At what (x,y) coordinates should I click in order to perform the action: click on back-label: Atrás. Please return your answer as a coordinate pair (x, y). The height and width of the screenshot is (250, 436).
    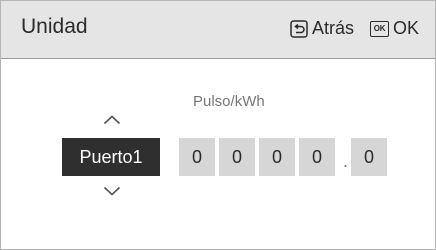
    Looking at the image, I should click on (333, 28).